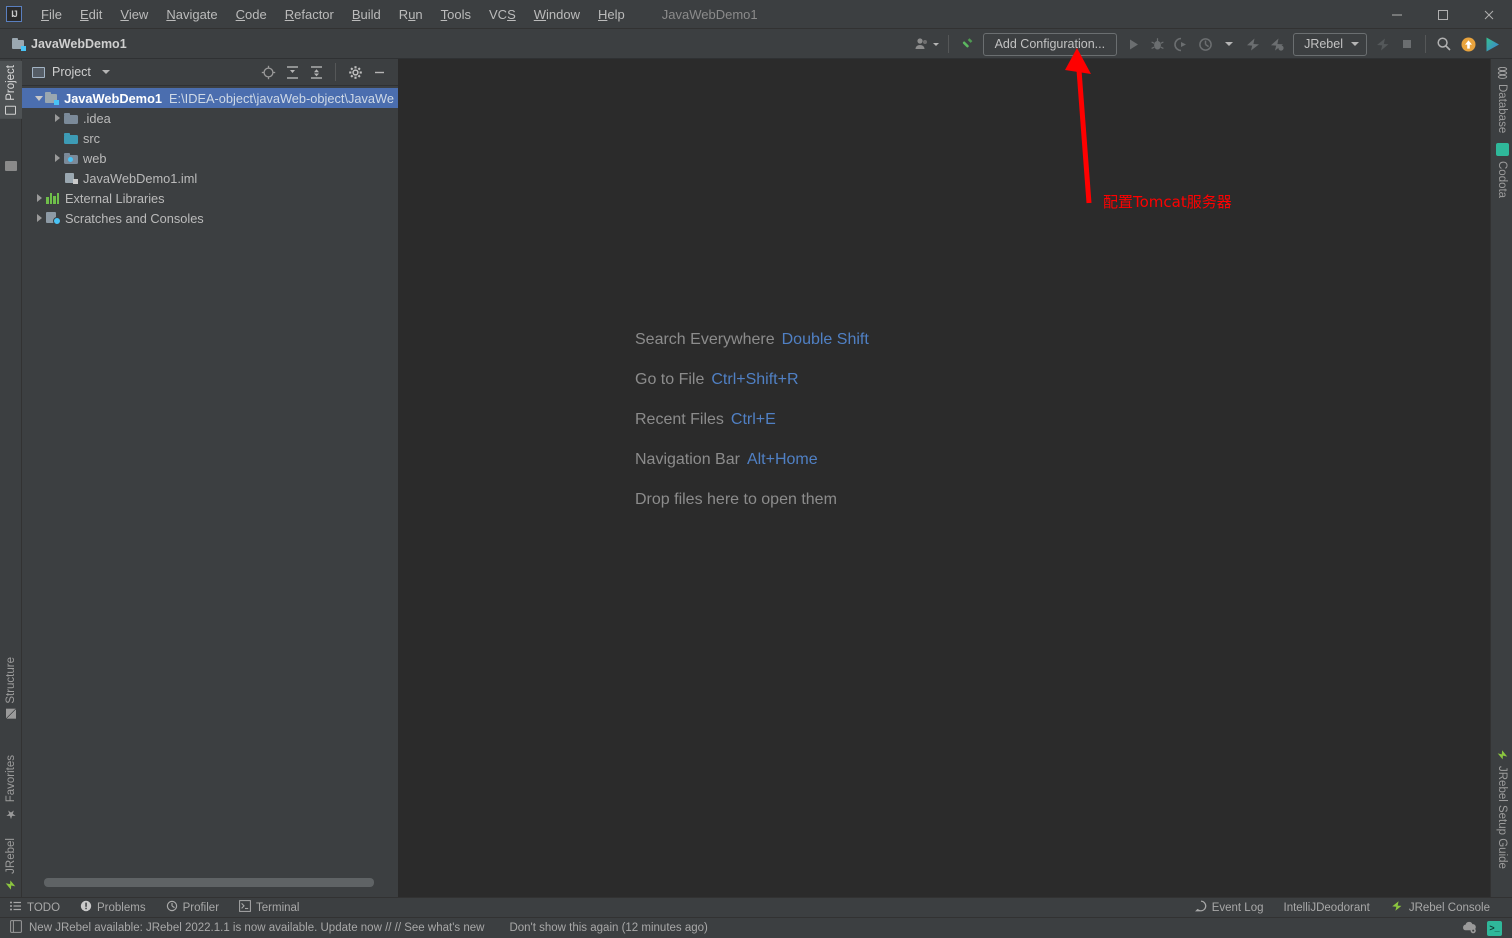 The image size is (1512, 938). I want to click on hide-icon, so click(379, 72).